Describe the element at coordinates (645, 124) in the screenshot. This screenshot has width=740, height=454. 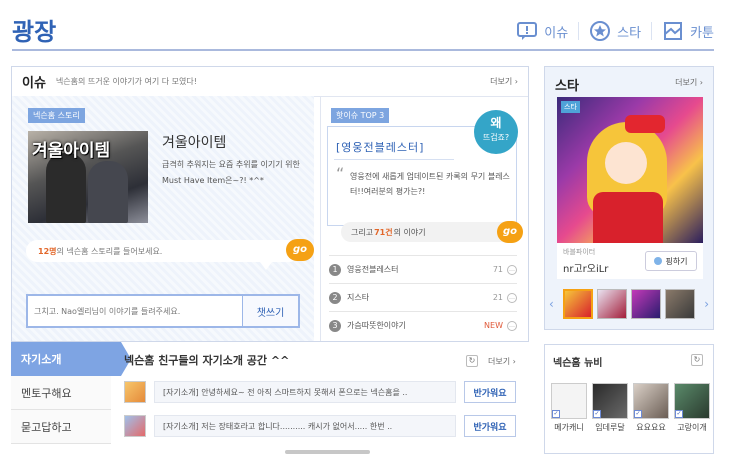
I see `star-image-ribbon` at that location.